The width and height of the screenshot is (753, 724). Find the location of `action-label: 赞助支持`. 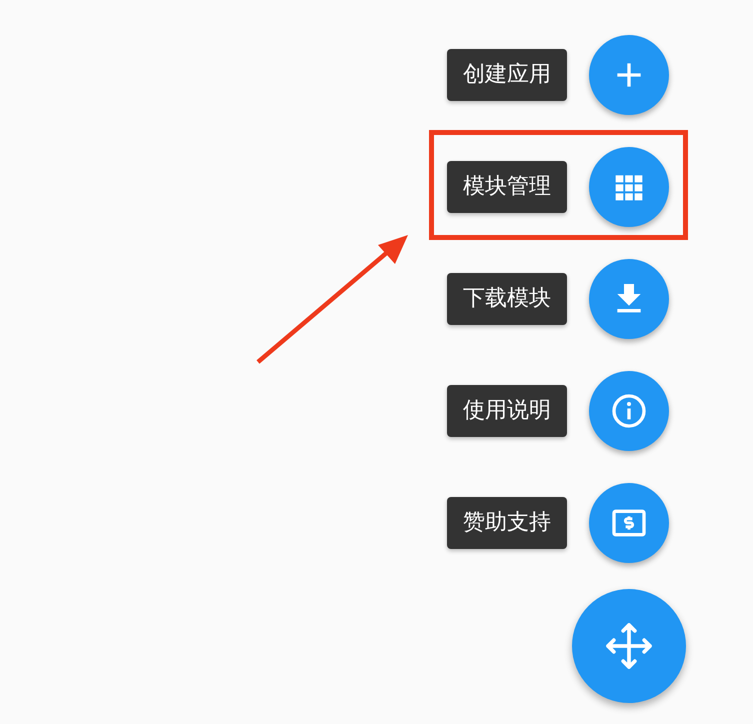

action-label: 赞助支持 is located at coordinates (507, 523).